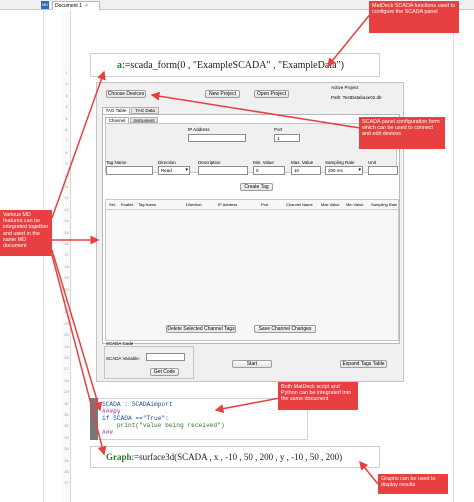  What do you see at coordinates (66, 323) in the screenshot?
I see `line-number: 23` at bounding box center [66, 323].